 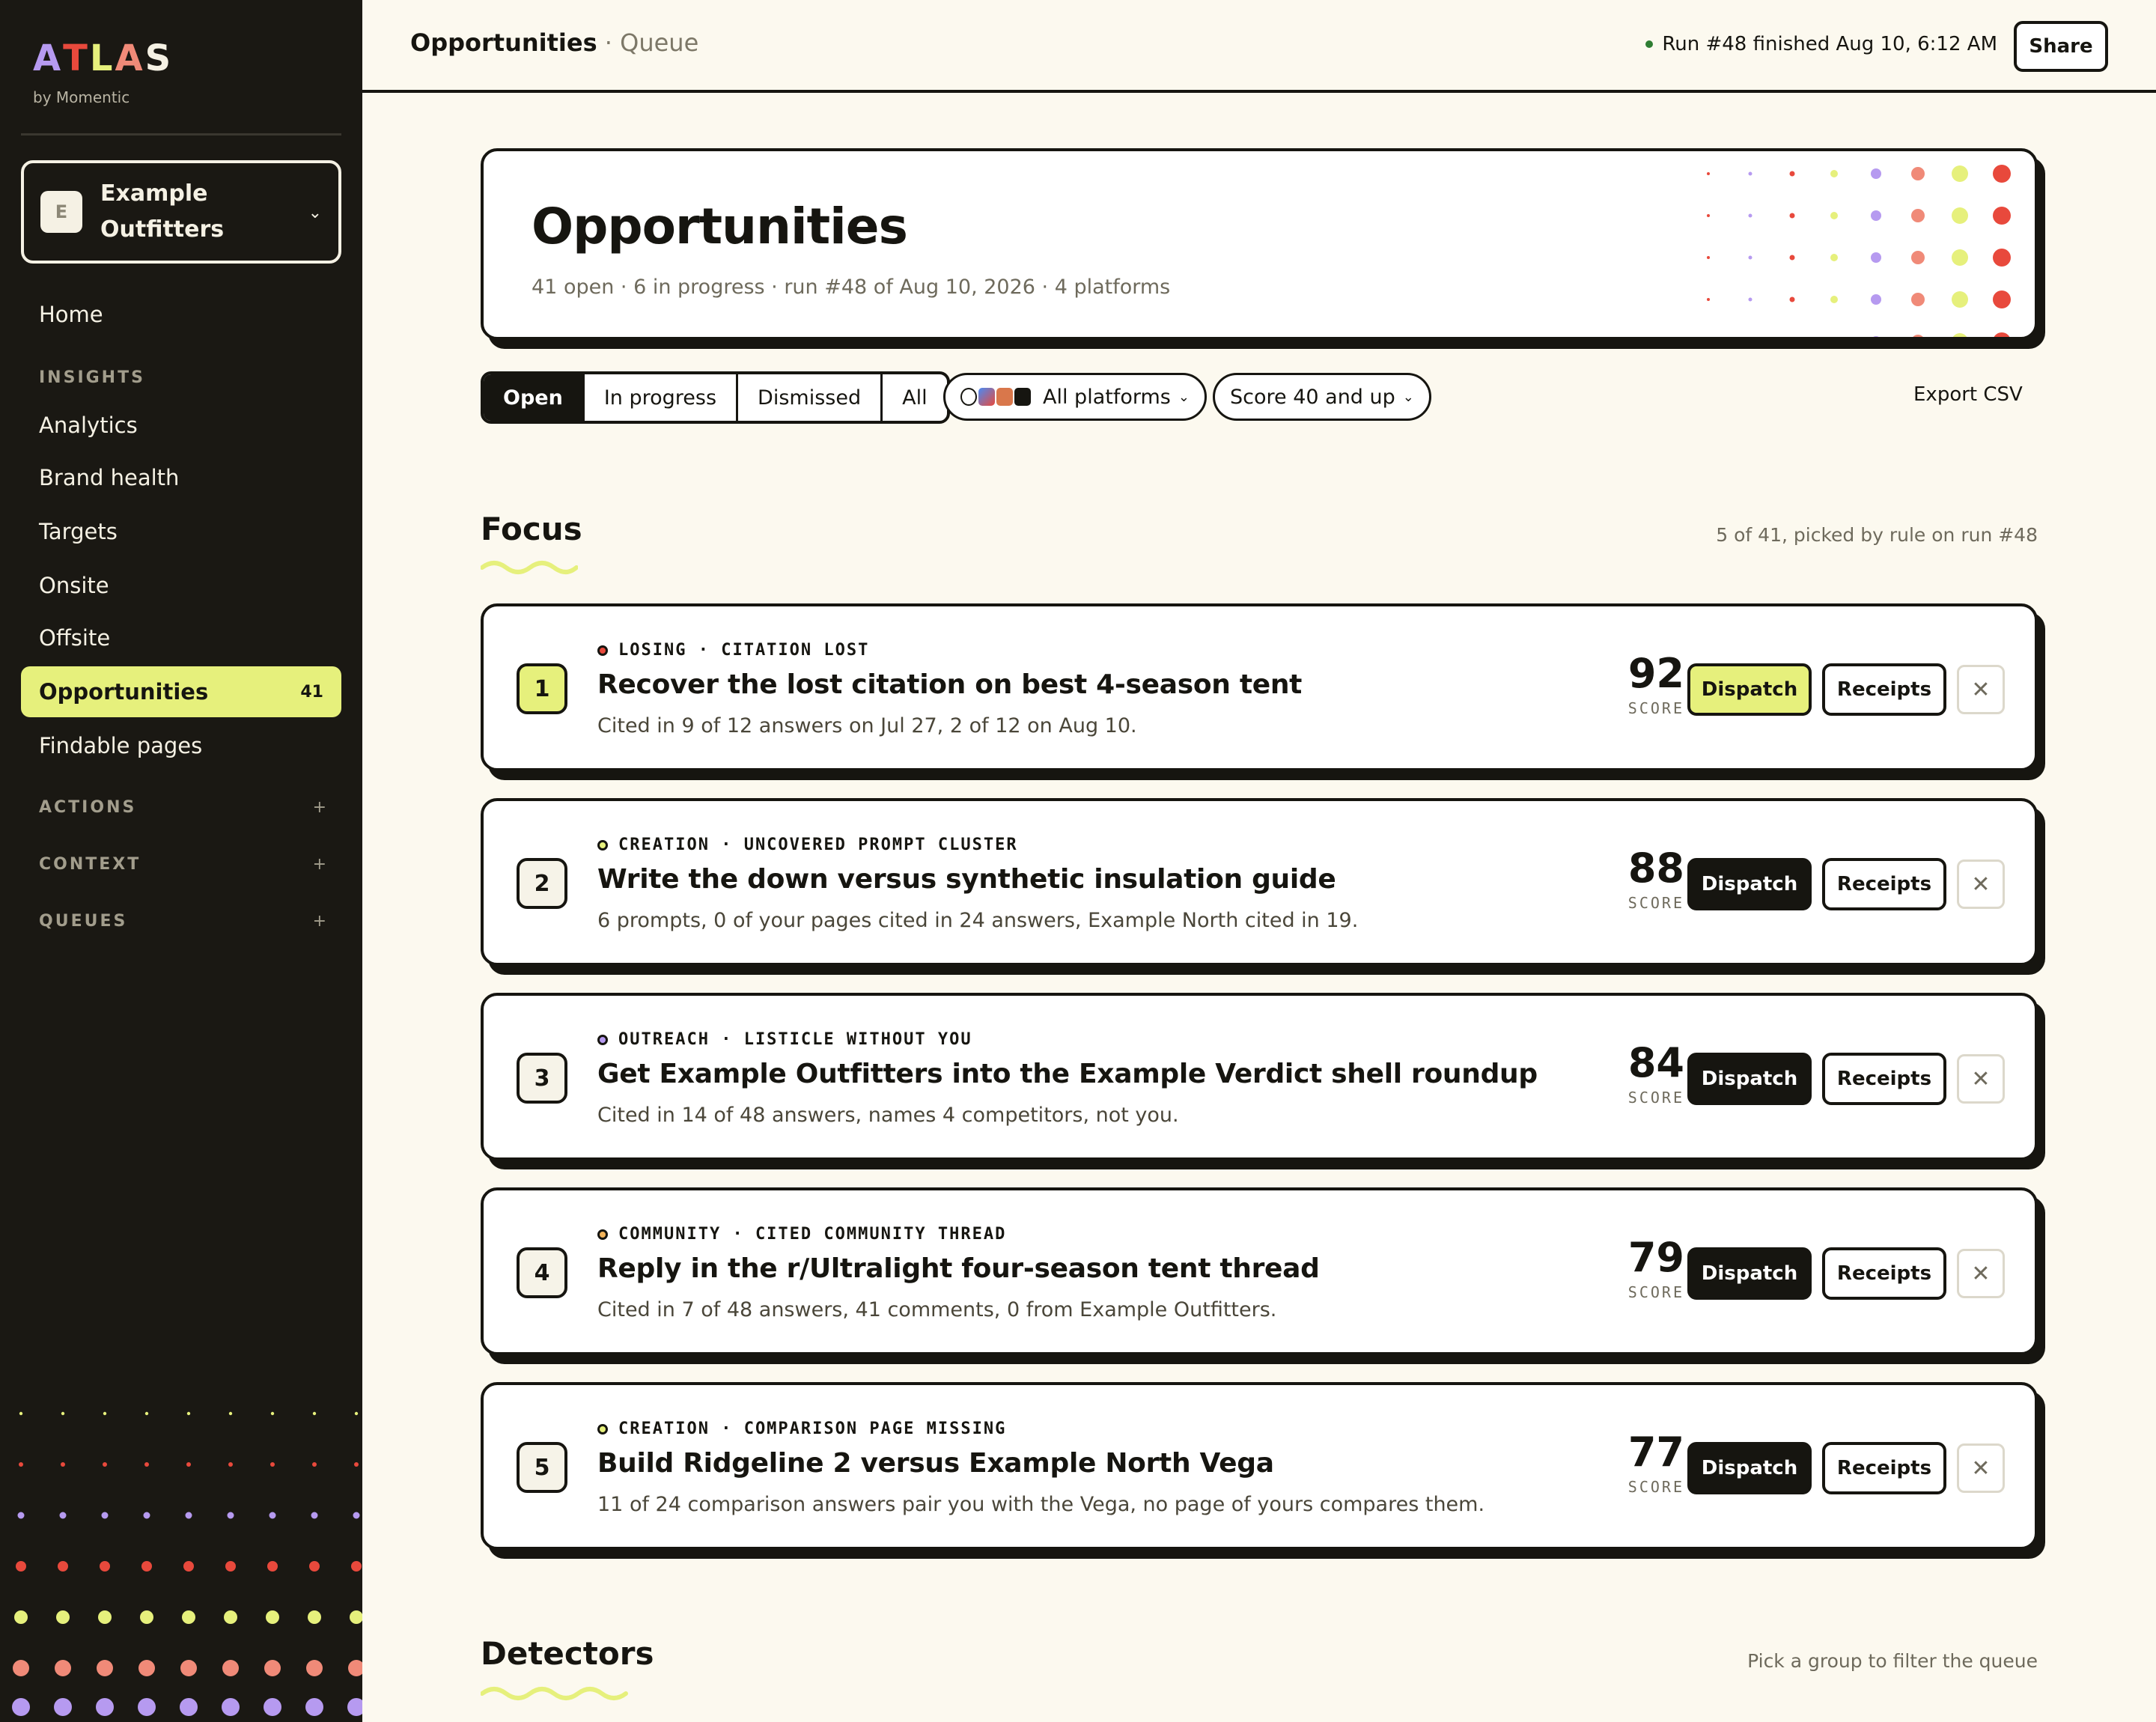 I want to click on sidebar-item-onsite: Onsite, so click(x=181, y=585).